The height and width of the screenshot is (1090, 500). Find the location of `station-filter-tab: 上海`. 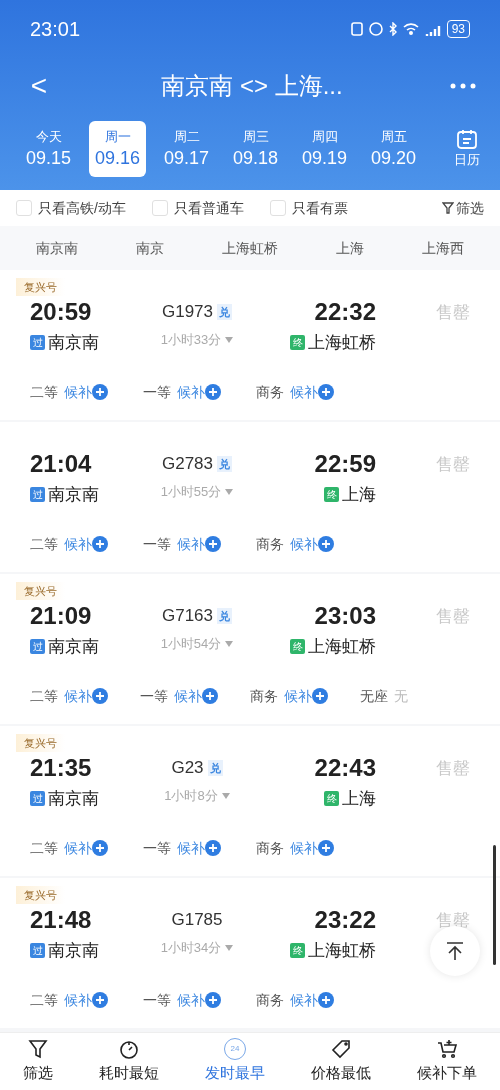

station-filter-tab: 上海 is located at coordinates (350, 248).